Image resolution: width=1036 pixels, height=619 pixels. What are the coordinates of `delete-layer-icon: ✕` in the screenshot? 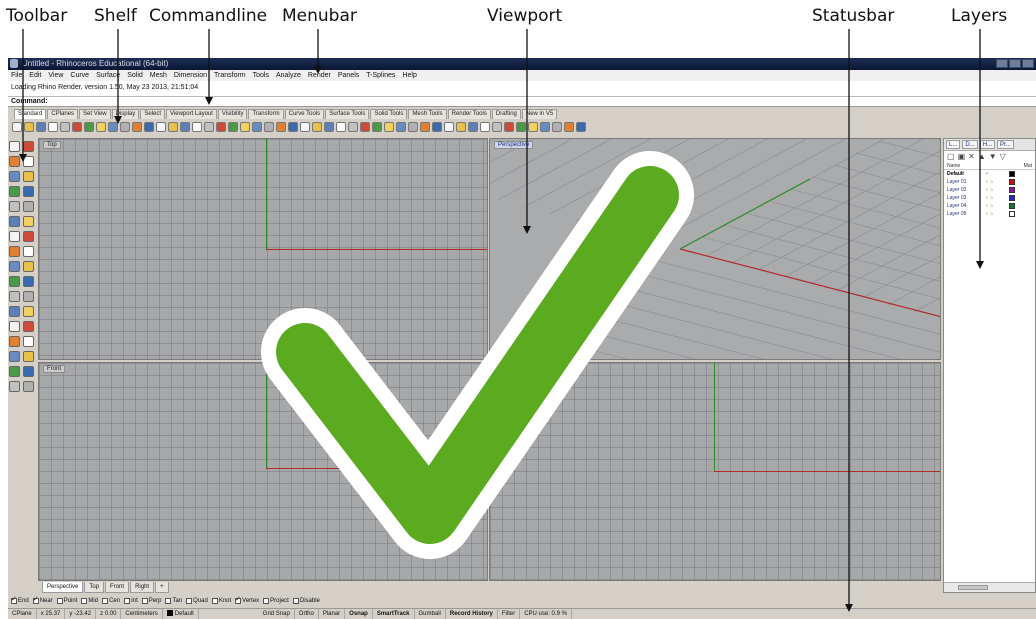 It's located at (971, 156).